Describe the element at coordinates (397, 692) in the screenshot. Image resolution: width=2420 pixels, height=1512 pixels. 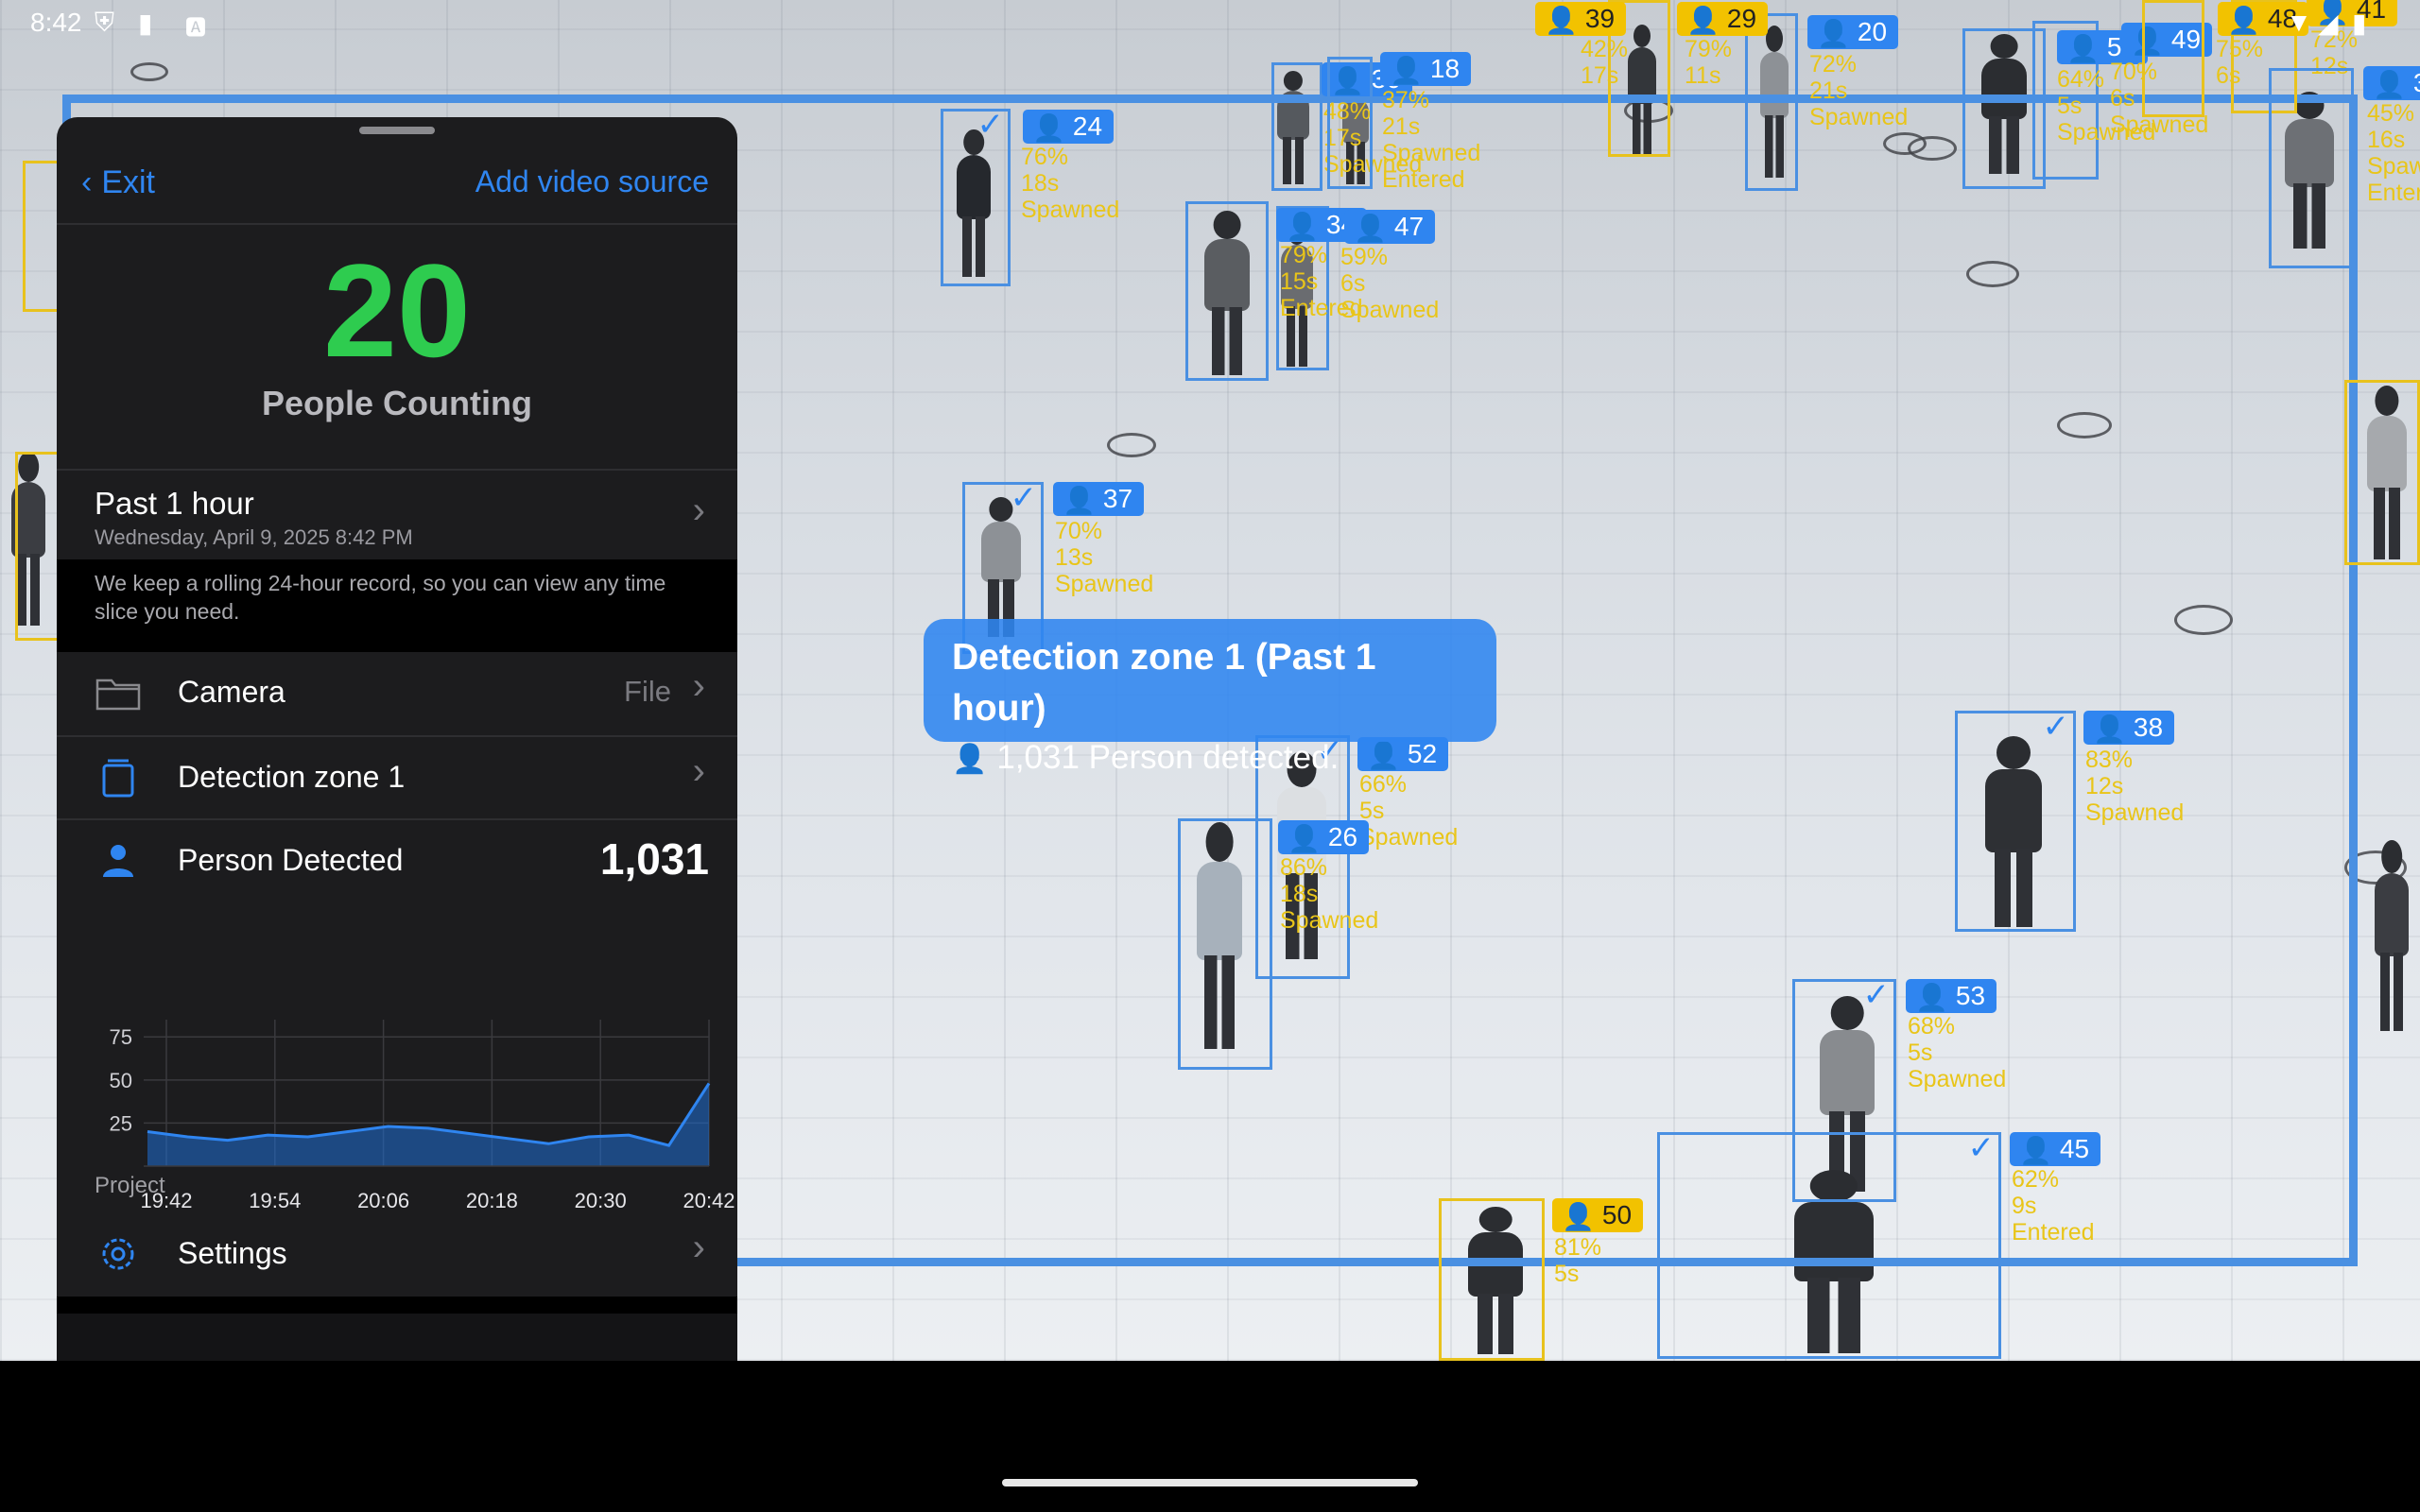
I see `camera-row: Camera File ›` at that location.